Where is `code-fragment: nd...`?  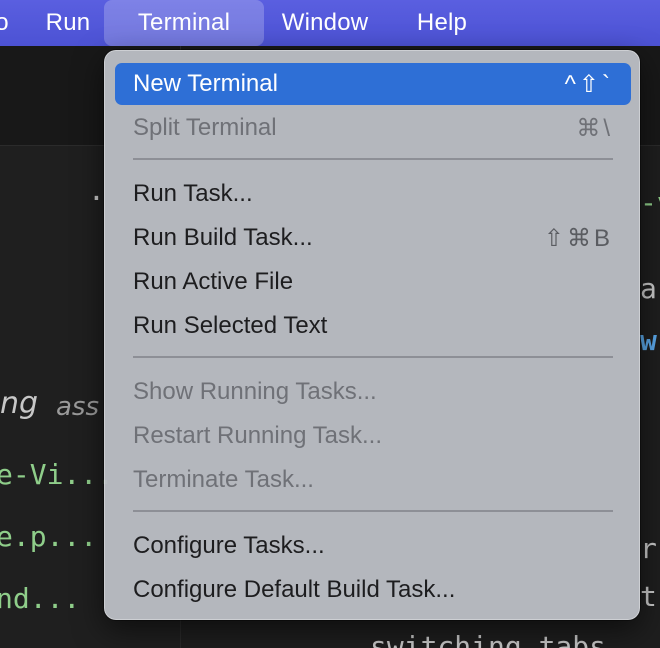
code-fragment: nd... is located at coordinates (40, 598).